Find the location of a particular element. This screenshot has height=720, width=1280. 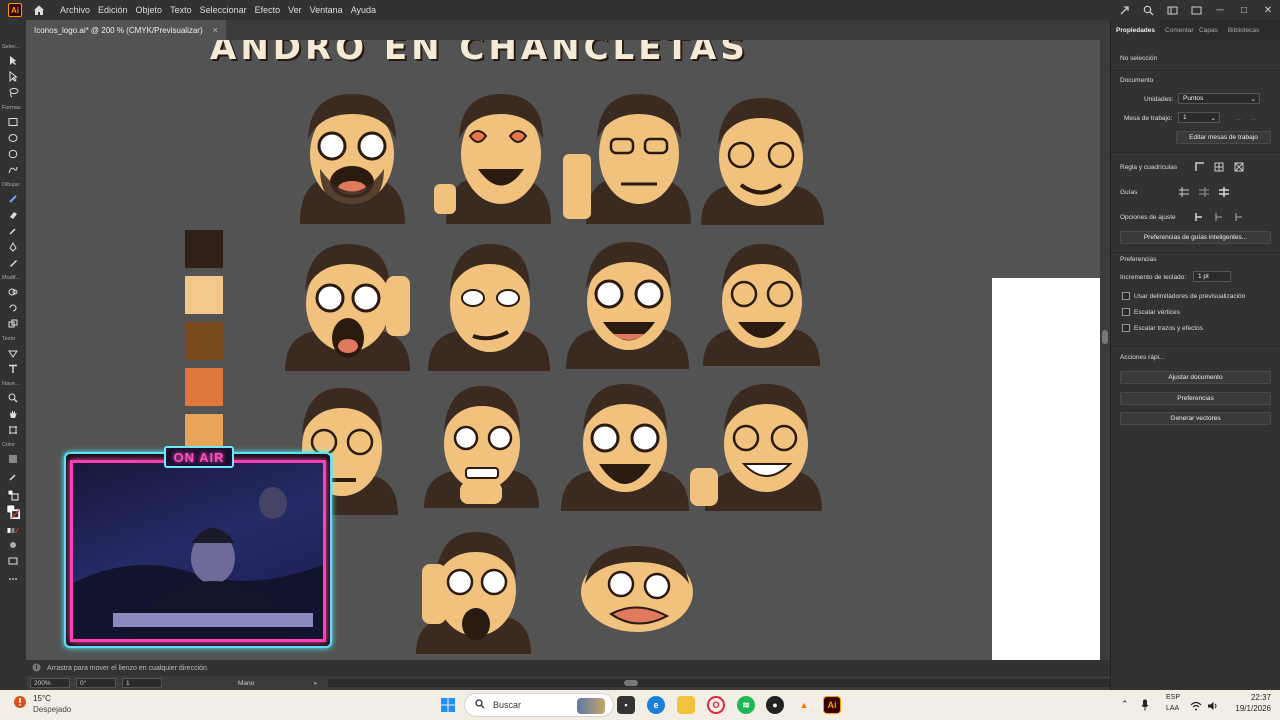

artboard-tool-icon is located at coordinates (13, 429).